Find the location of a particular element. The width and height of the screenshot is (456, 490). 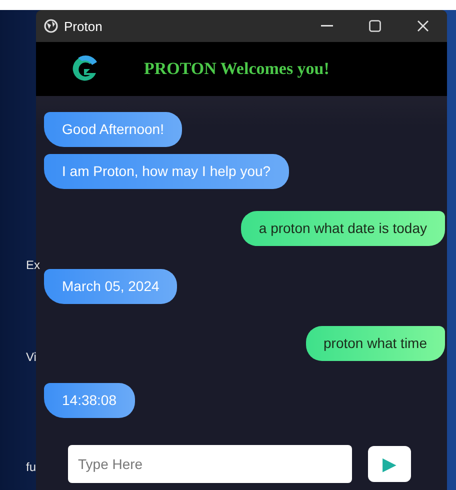

desktop-icon-label: Ex is located at coordinates (33, 265).